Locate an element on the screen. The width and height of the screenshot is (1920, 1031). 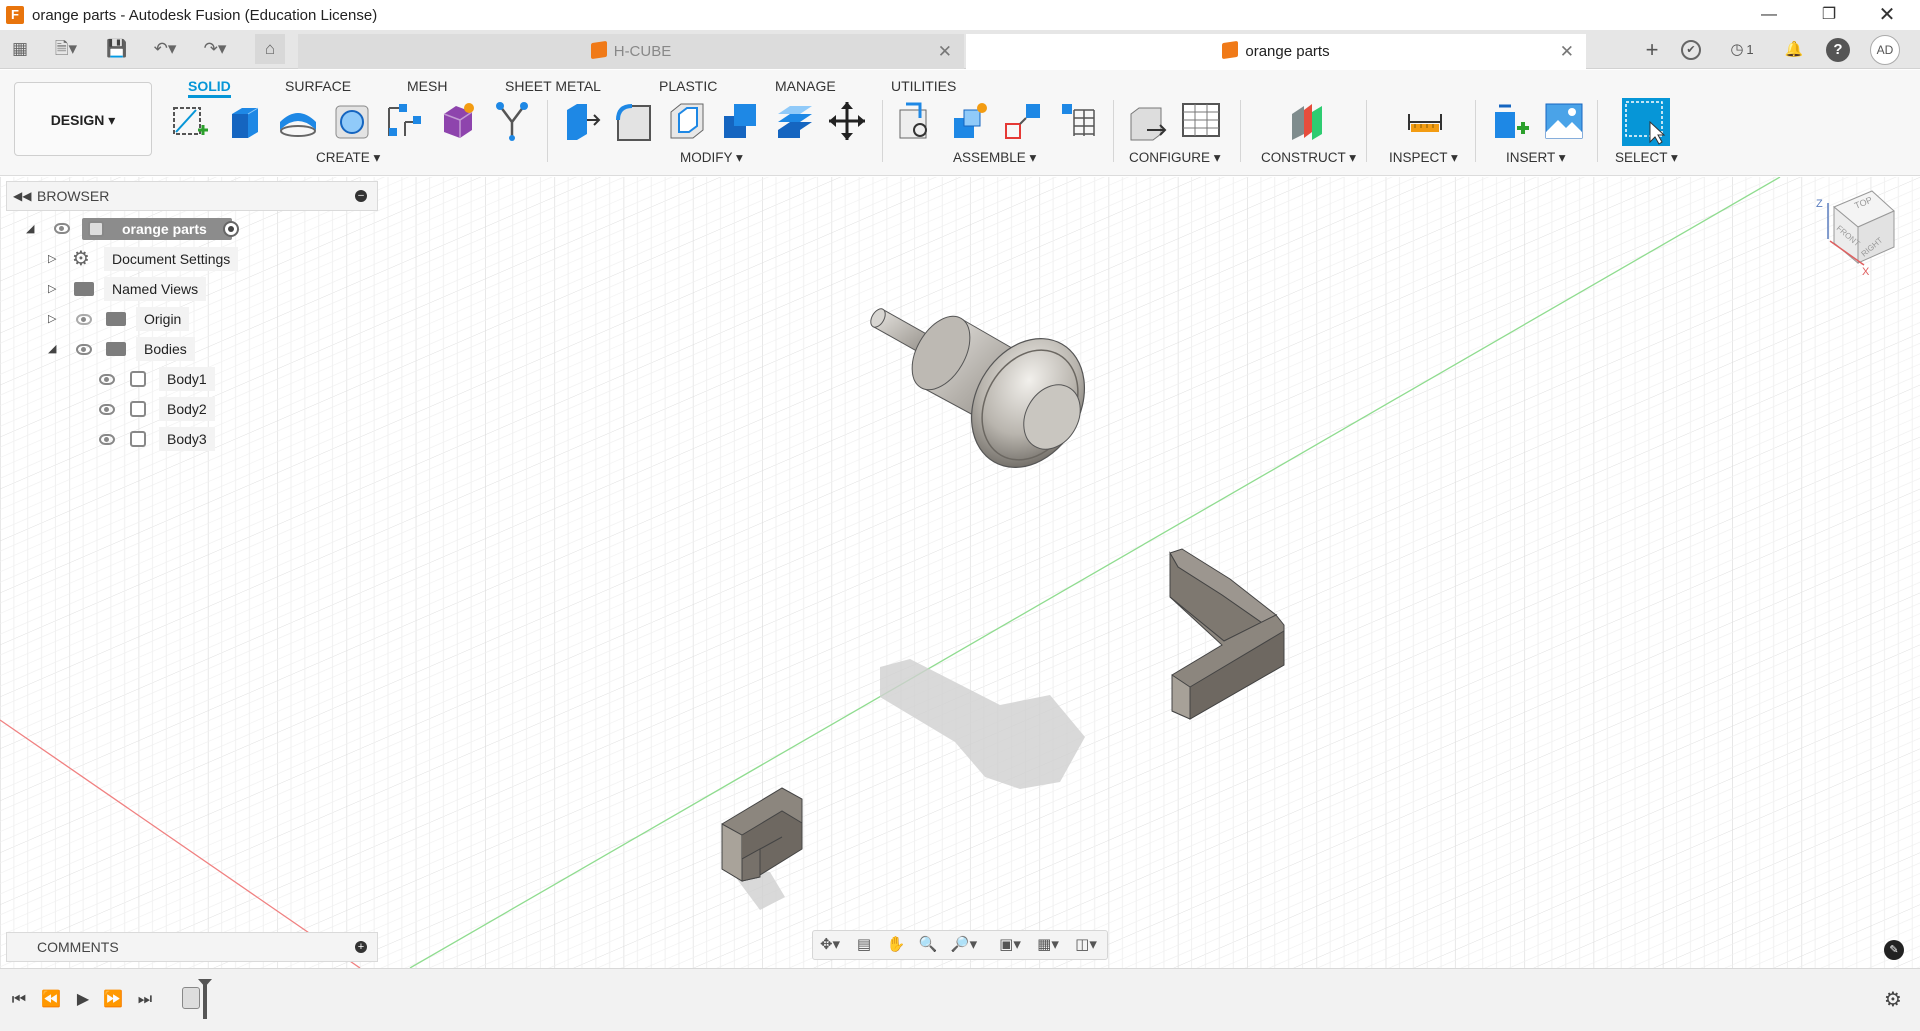
tab-orange-parts: orange parts ✕ is located at coordinates (1276, 51).